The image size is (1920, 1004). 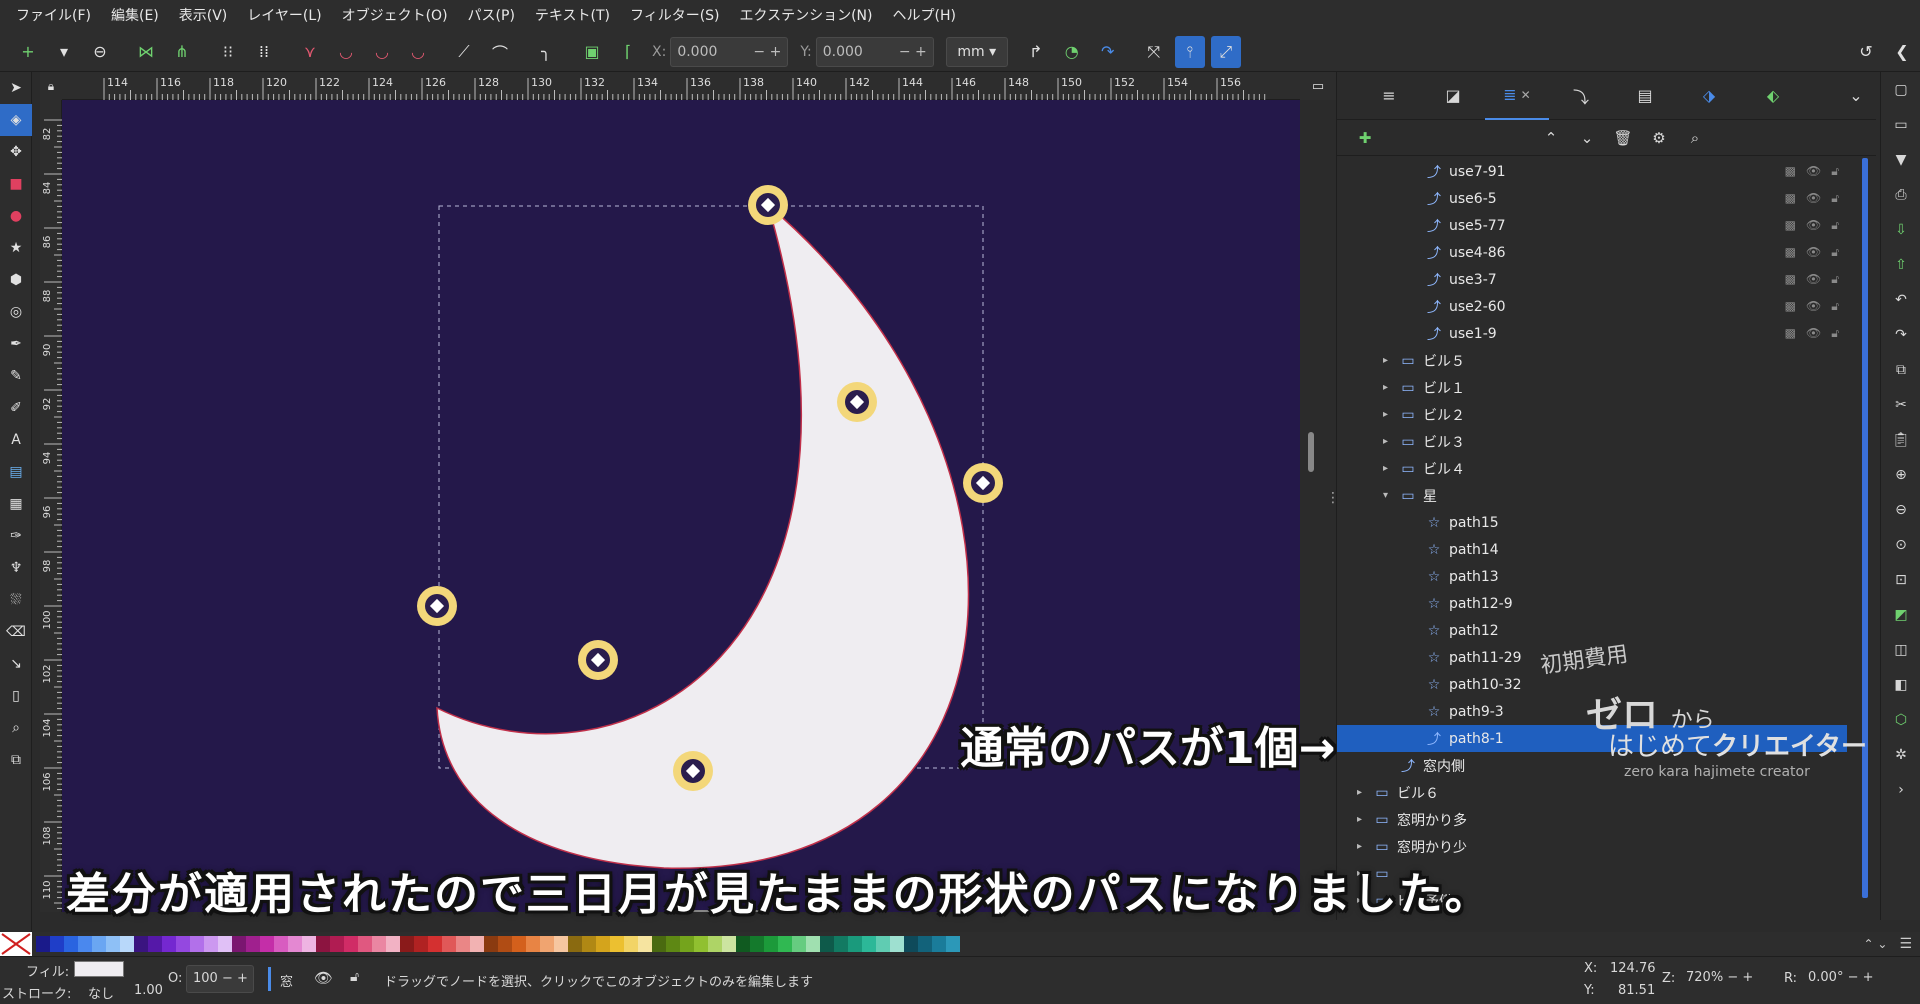 I want to click on ungroup-icon: ✲, so click(x=1900, y=754).